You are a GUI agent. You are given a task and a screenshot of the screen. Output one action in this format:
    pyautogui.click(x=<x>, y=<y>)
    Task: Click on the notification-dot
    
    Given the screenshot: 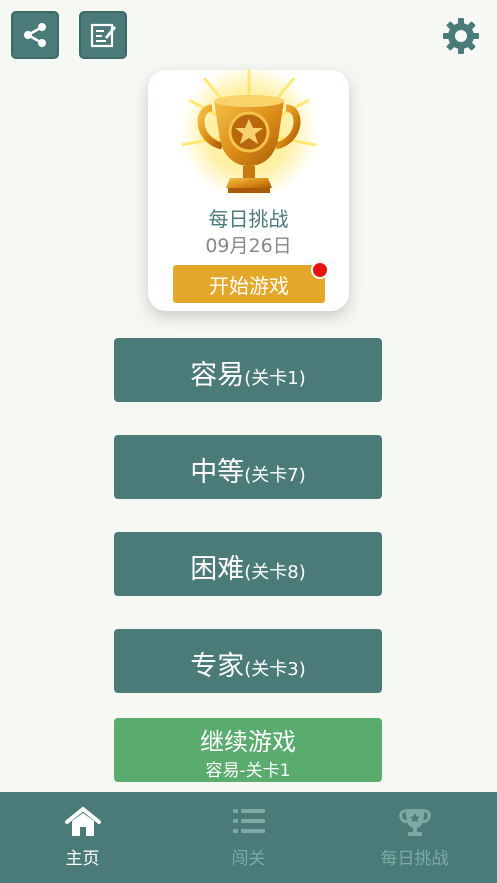 What is the action you would take?
    pyautogui.click(x=320, y=270)
    